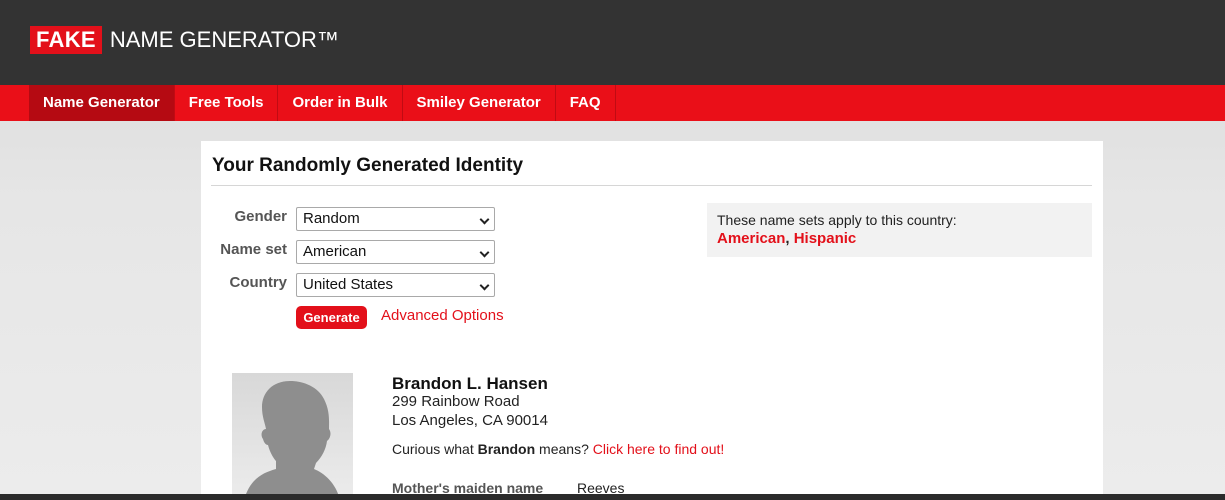 The image size is (1225, 500). I want to click on logo-text: NAME GENERATOR™, so click(224, 39).